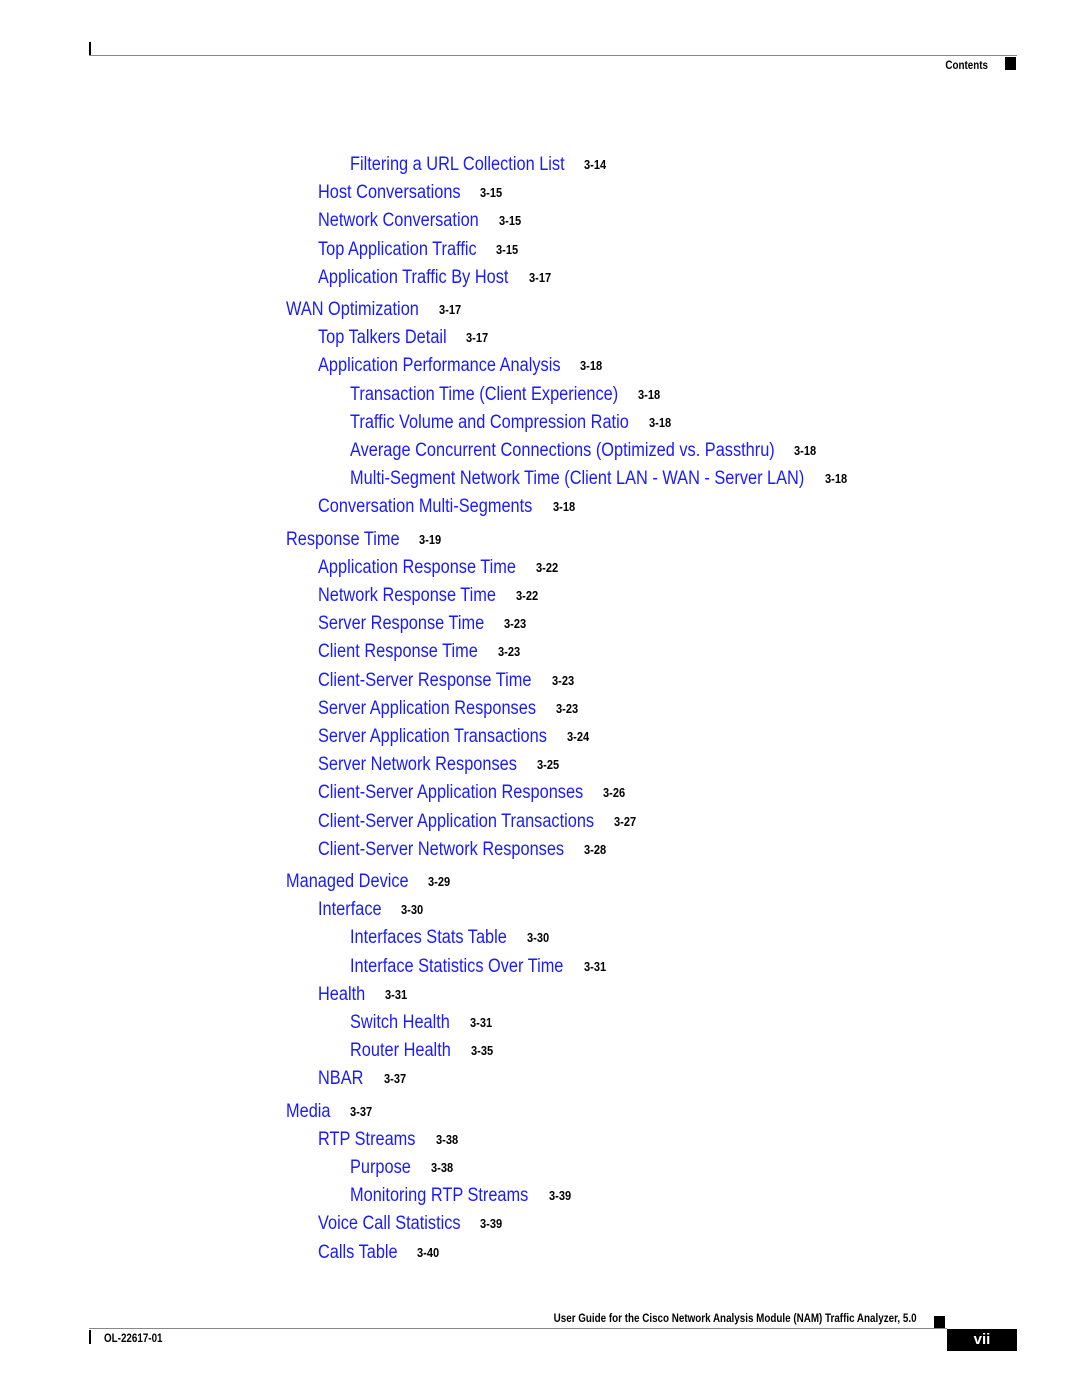 This screenshot has height=1397, width=1080. What do you see at coordinates (427, 709) in the screenshot?
I see `toc-entry-title-link: Server Application Responses` at bounding box center [427, 709].